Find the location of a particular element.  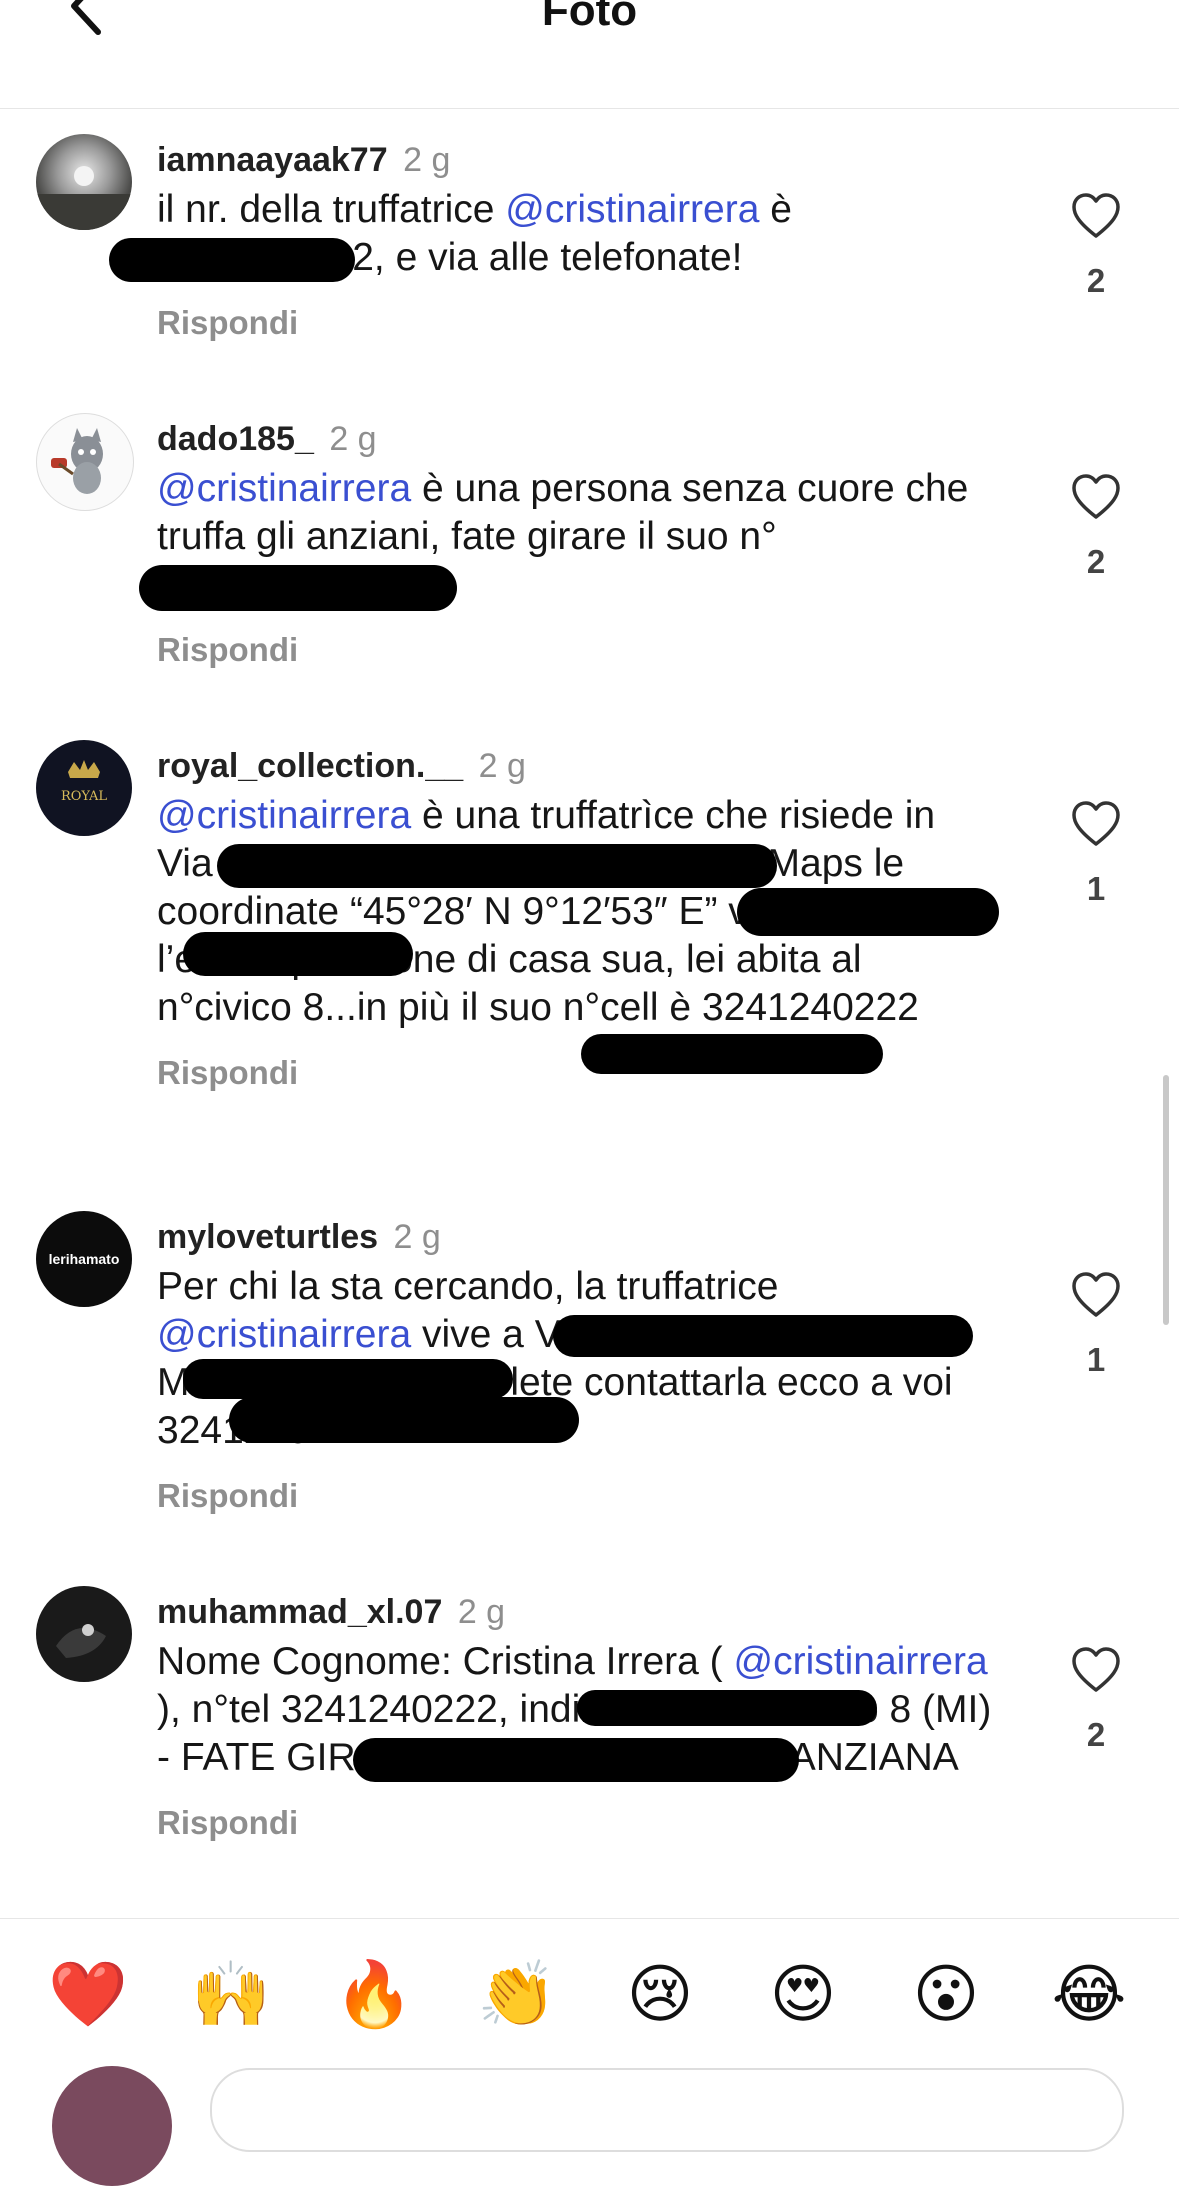

scrollbar is located at coordinates (1166, 1200).